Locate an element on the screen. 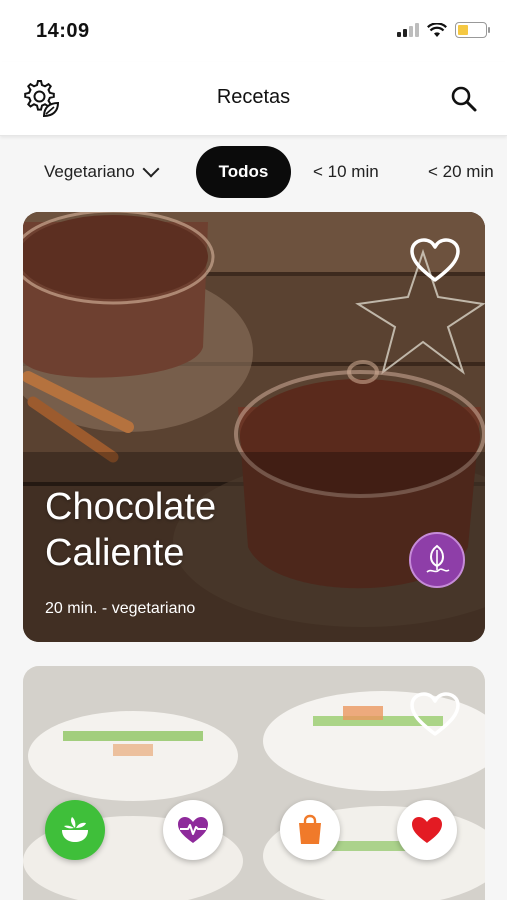 Image resolution: width=507 pixels, height=900 pixels. bowl-icon is located at coordinates (75, 829).